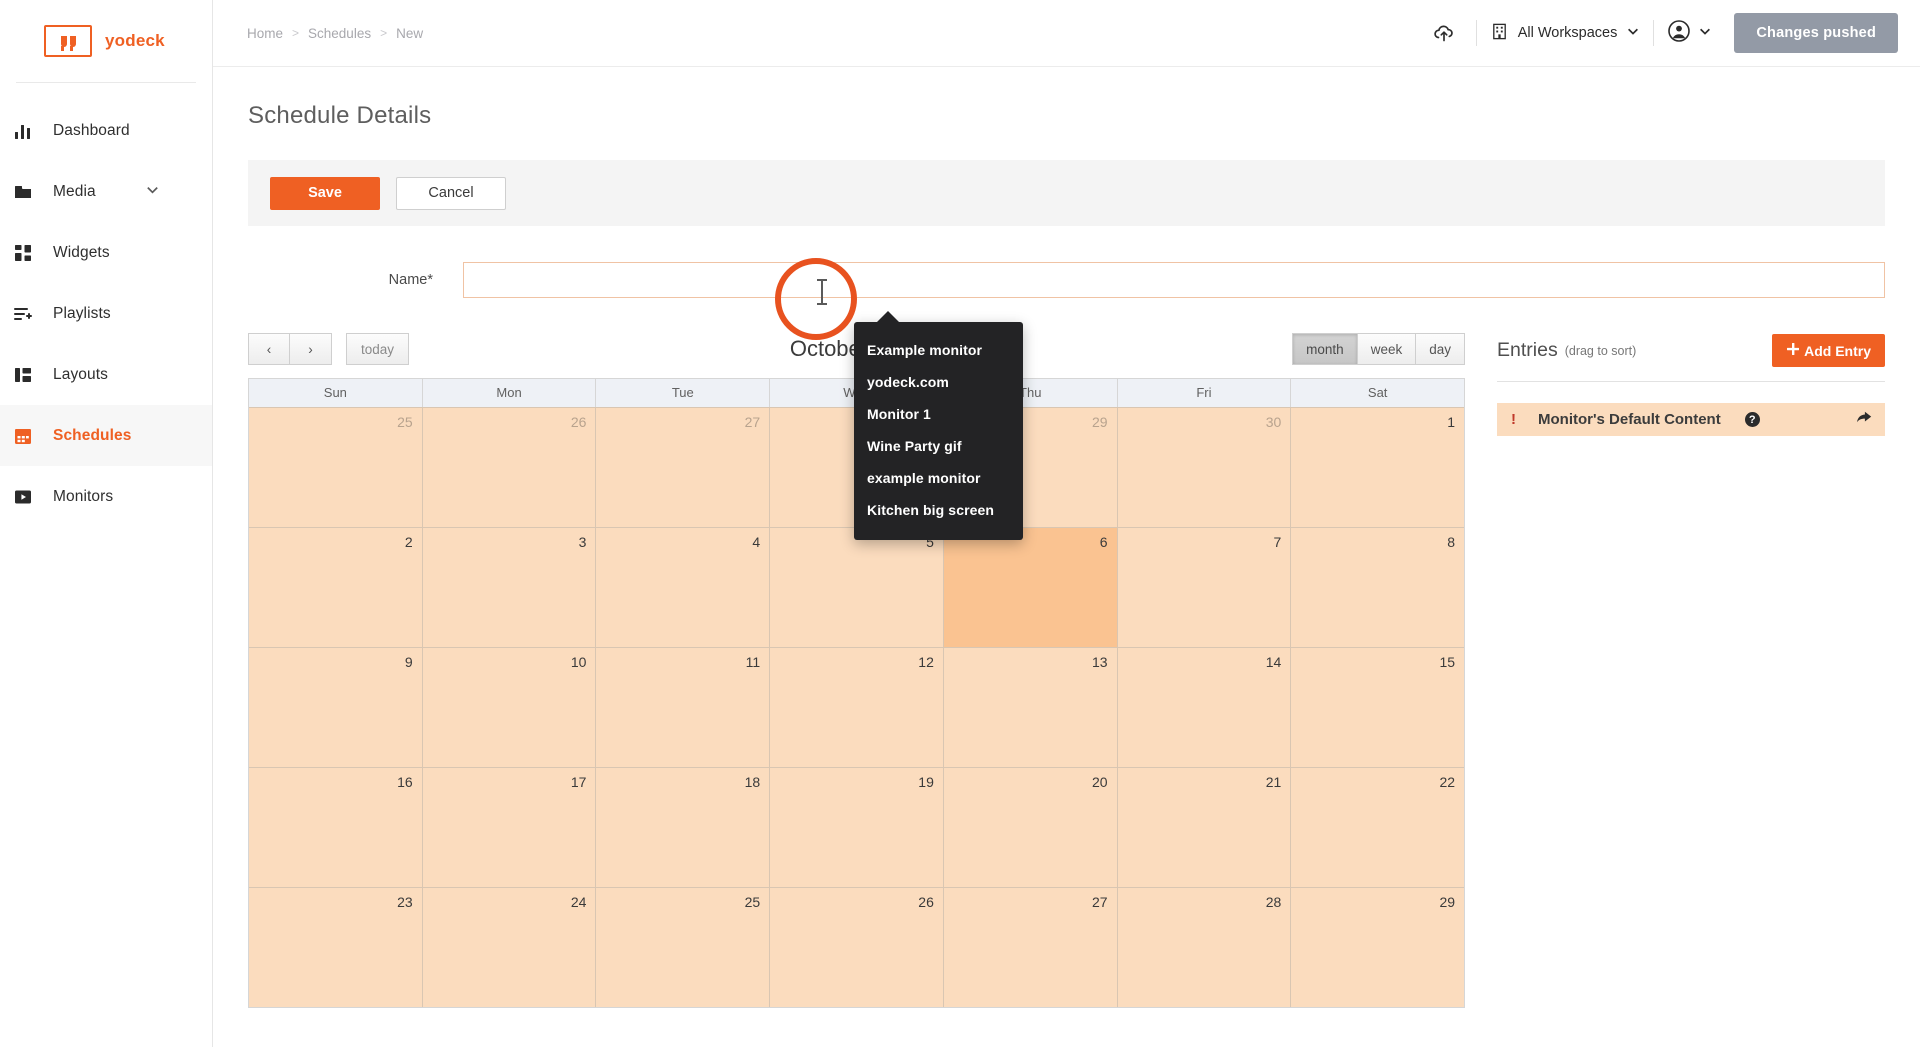 This screenshot has width=1920, height=1047. Describe the element at coordinates (409, 33) in the screenshot. I see `breadcrumb-item-new: New` at that location.